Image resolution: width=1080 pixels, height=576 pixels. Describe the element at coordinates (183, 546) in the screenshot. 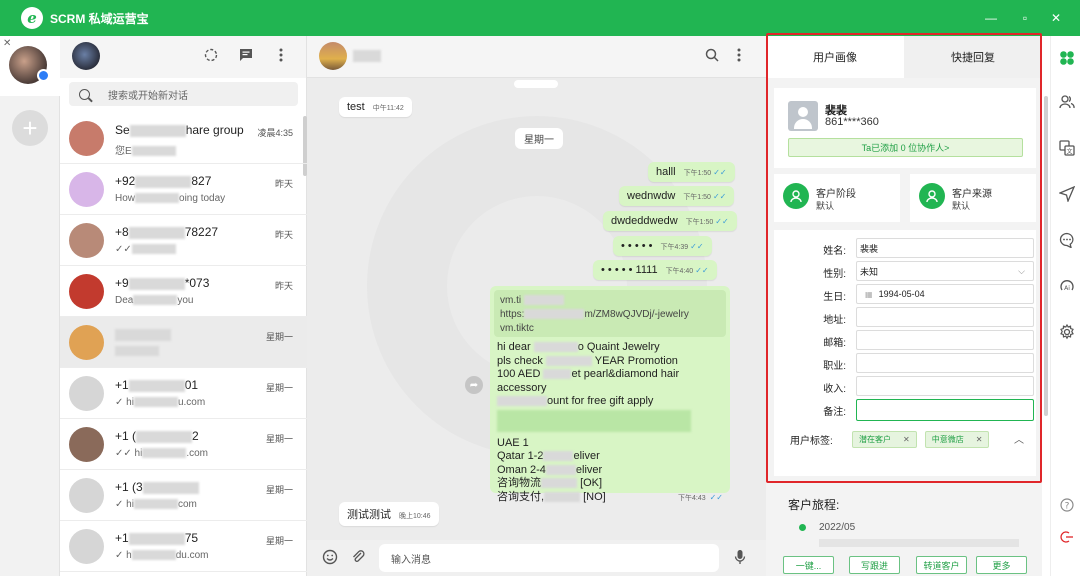

I see `chat-list-item: +1 75 ✓ h du.com 星期一` at that location.